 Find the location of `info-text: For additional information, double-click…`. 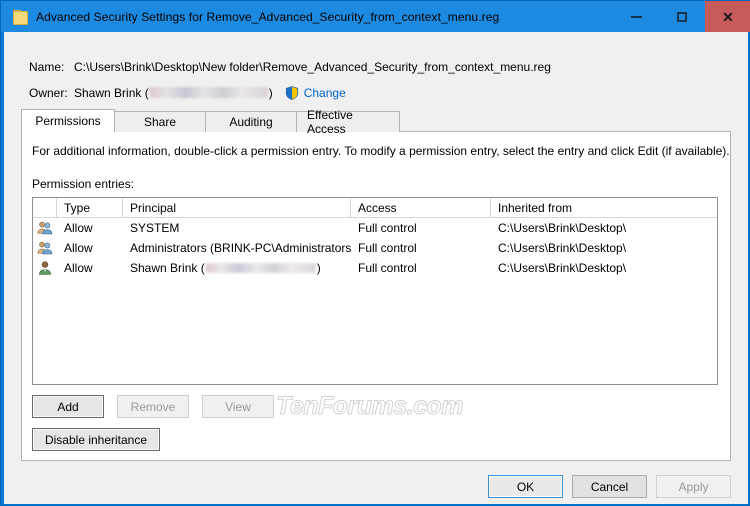

info-text: For additional information, double-click… is located at coordinates (381, 151).